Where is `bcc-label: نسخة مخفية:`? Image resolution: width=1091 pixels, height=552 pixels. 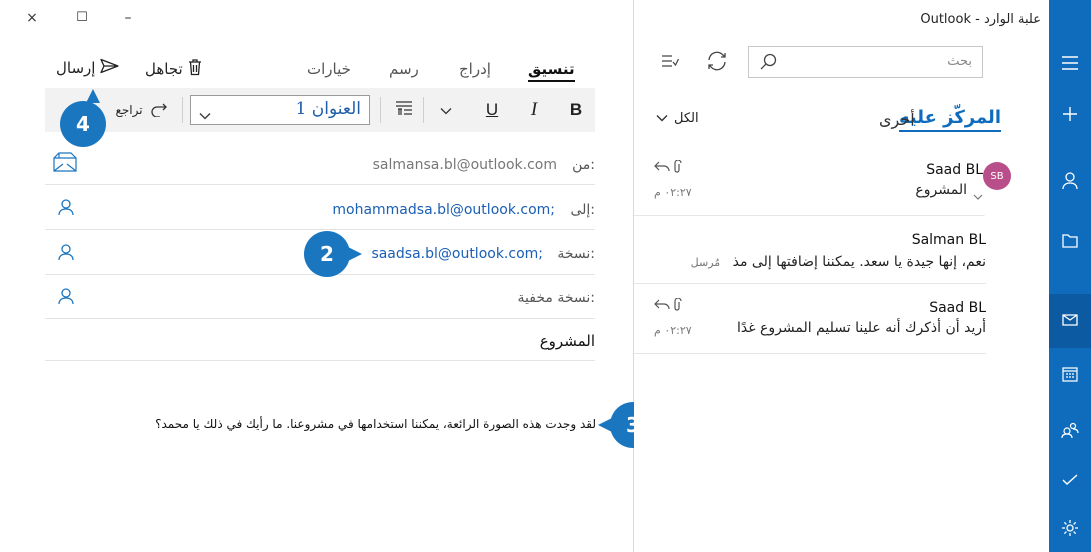 bcc-label: نسخة مخفية: is located at coordinates (556, 298).